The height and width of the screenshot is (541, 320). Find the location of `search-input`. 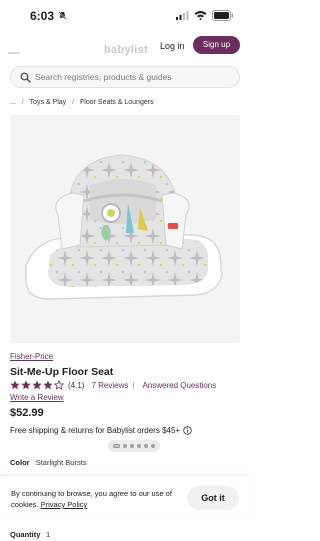

search-input is located at coordinates (135, 77).